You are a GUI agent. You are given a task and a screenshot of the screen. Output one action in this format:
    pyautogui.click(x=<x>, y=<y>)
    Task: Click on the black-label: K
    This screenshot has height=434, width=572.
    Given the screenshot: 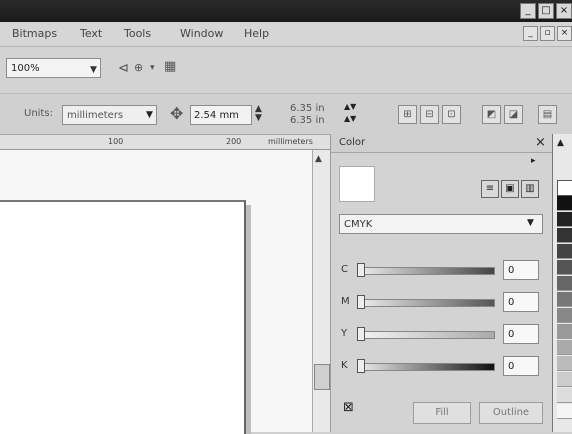 What is the action you would take?
    pyautogui.click(x=344, y=365)
    